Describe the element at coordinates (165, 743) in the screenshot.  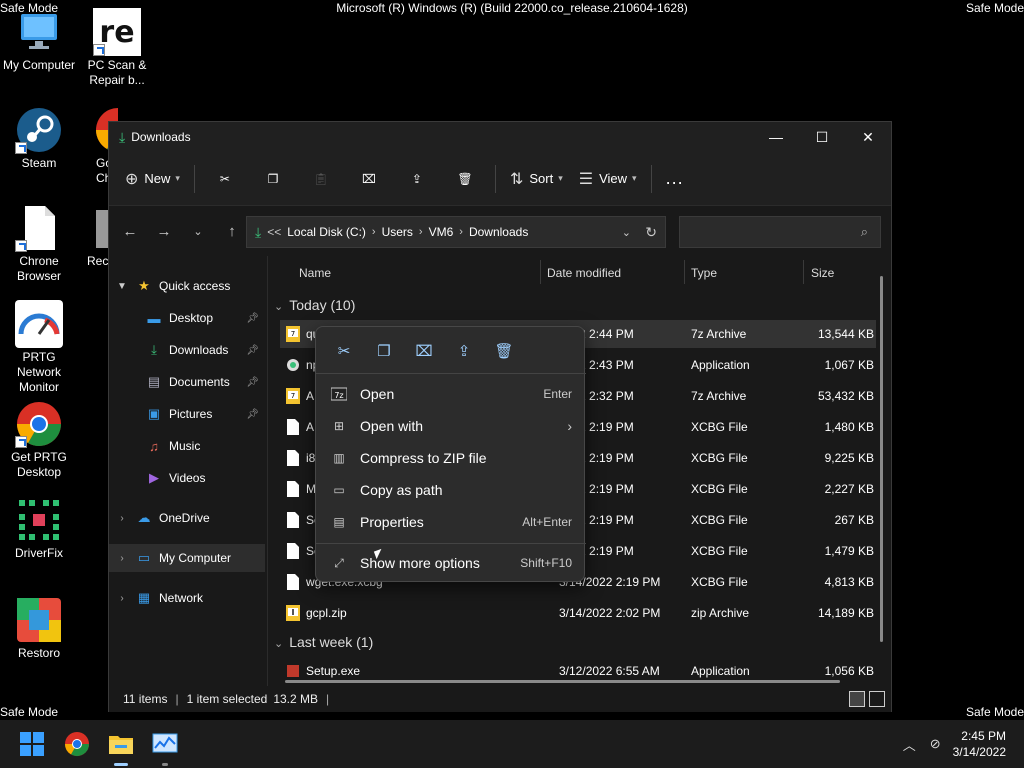
I see `monitor-chart-icon` at that location.